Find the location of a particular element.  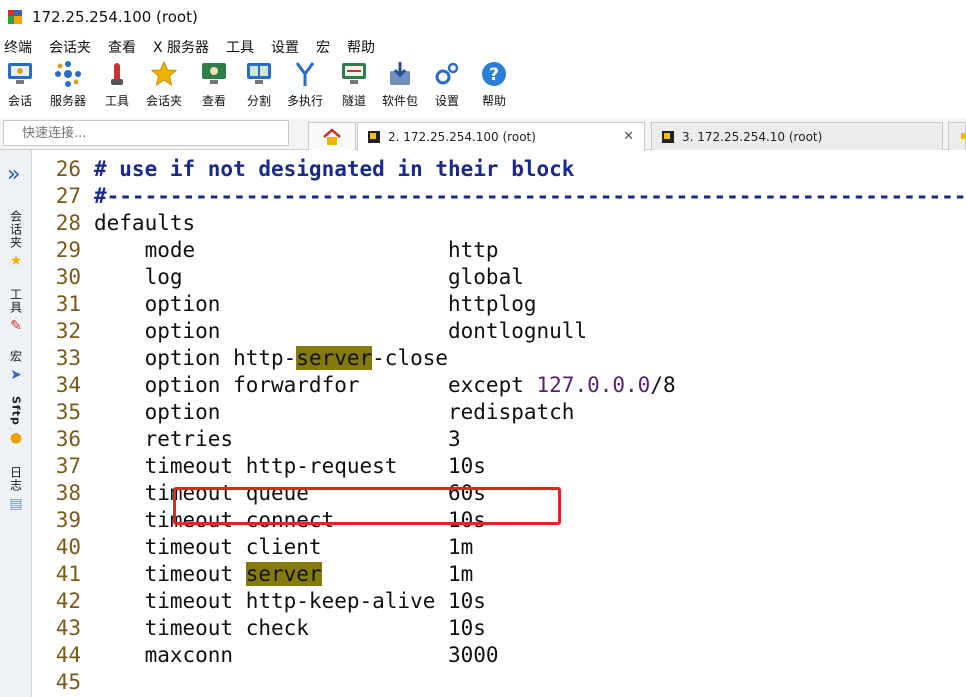

window-title: 172.25.254.100 (root) is located at coordinates (115, 17).